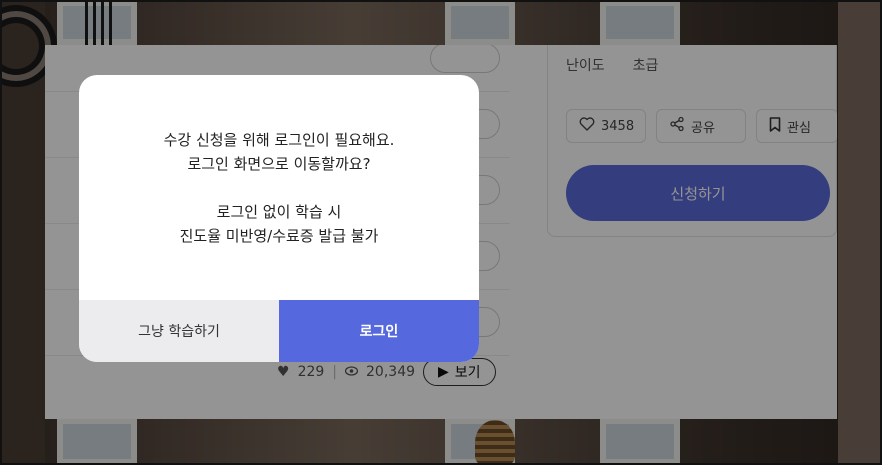  What do you see at coordinates (279, 211) in the screenshot?
I see `modal-warning-line: 로그인 없이 학습 시` at bounding box center [279, 211].